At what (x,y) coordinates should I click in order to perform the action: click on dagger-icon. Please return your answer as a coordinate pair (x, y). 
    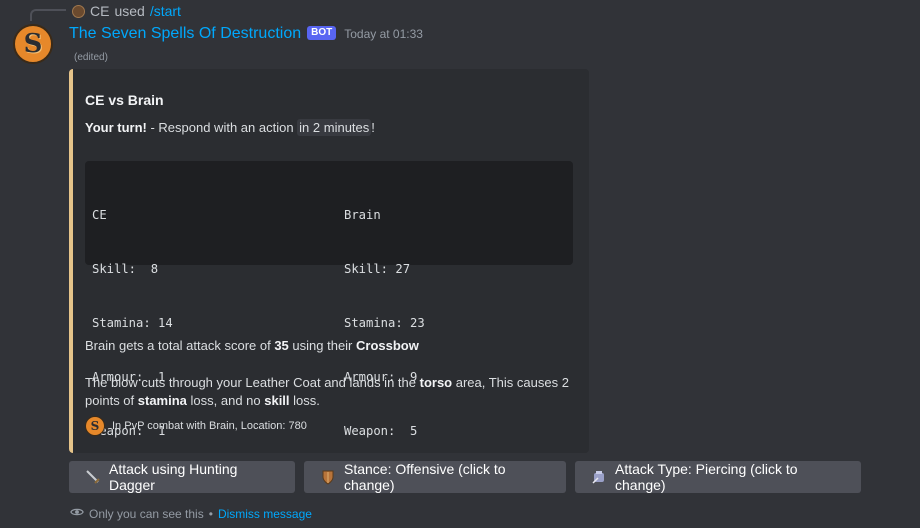
    Looking at the image, I should click on (93, 477).